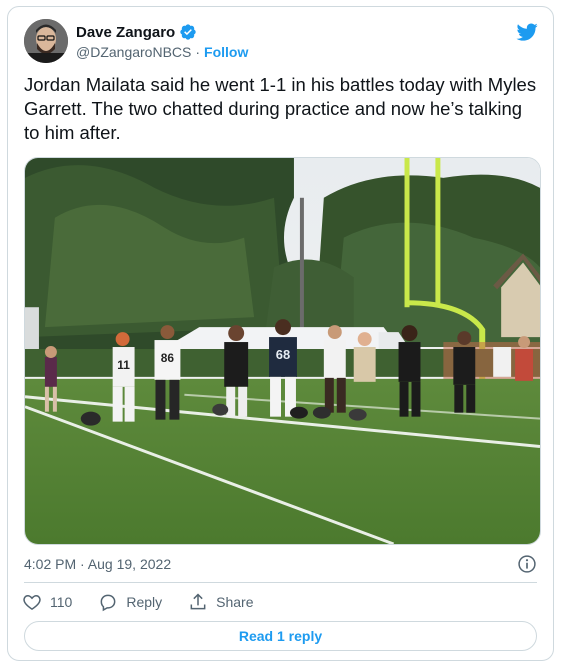 The width and height of the screenshot is (561, 667). I want to click on reply-label: Reply, so click(144, 602).